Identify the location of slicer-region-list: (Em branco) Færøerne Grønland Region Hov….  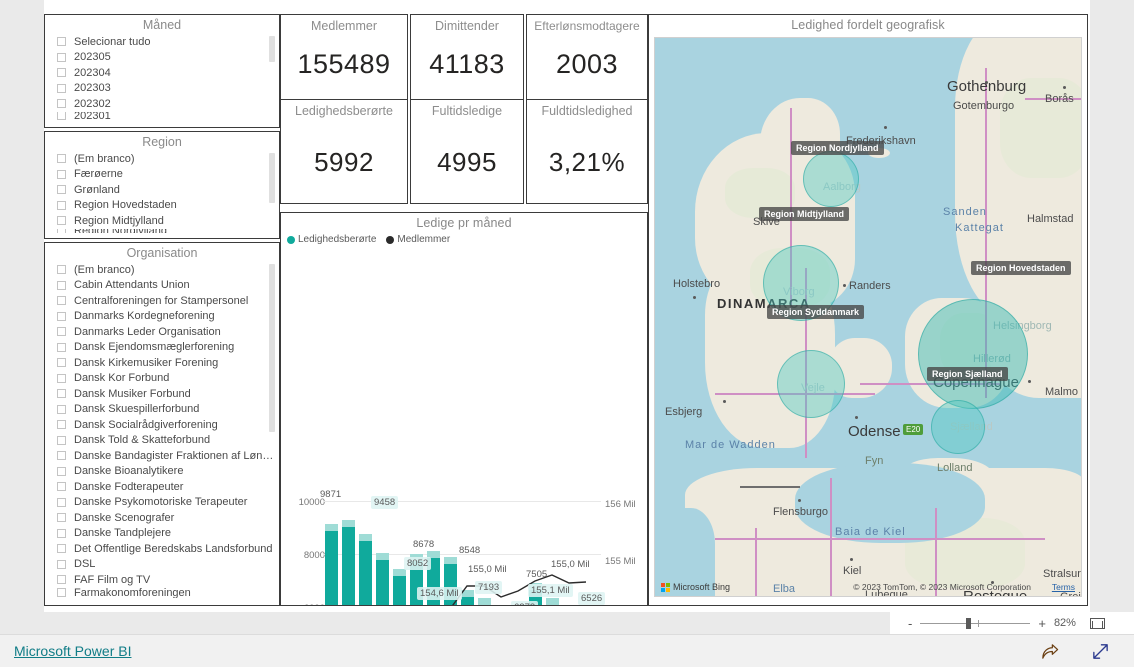
(162, 193).